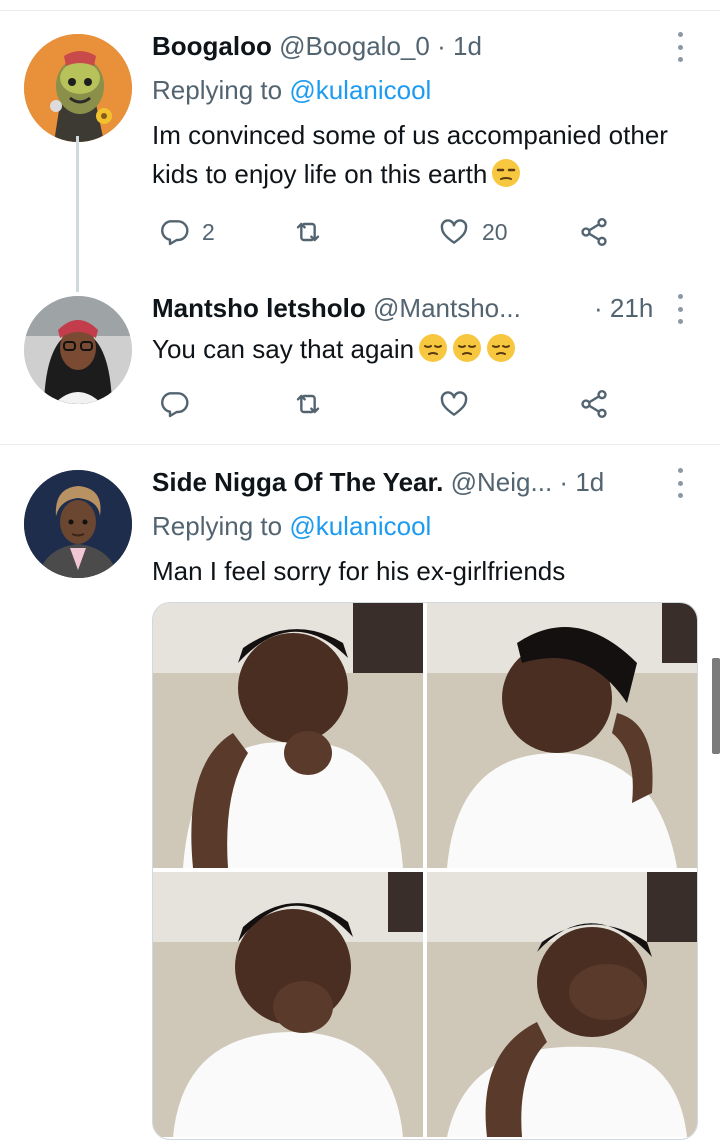  I want to click on author-name: Side Nigga Of The Year., so click(297, 482).